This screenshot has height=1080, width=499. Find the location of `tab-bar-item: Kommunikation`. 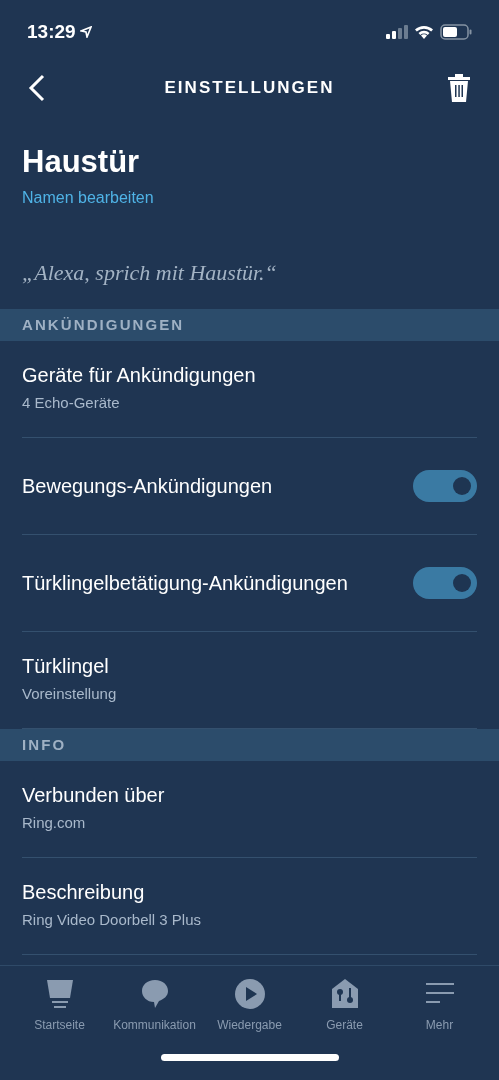

tab-bar-item: Kommunikation is located at coordinates (154, 1006).